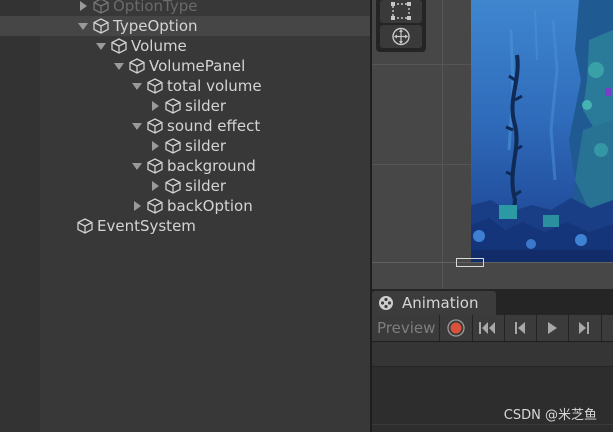 This screenshot has height=432, width=613. I want to click on record-icon, so click(456, 328).